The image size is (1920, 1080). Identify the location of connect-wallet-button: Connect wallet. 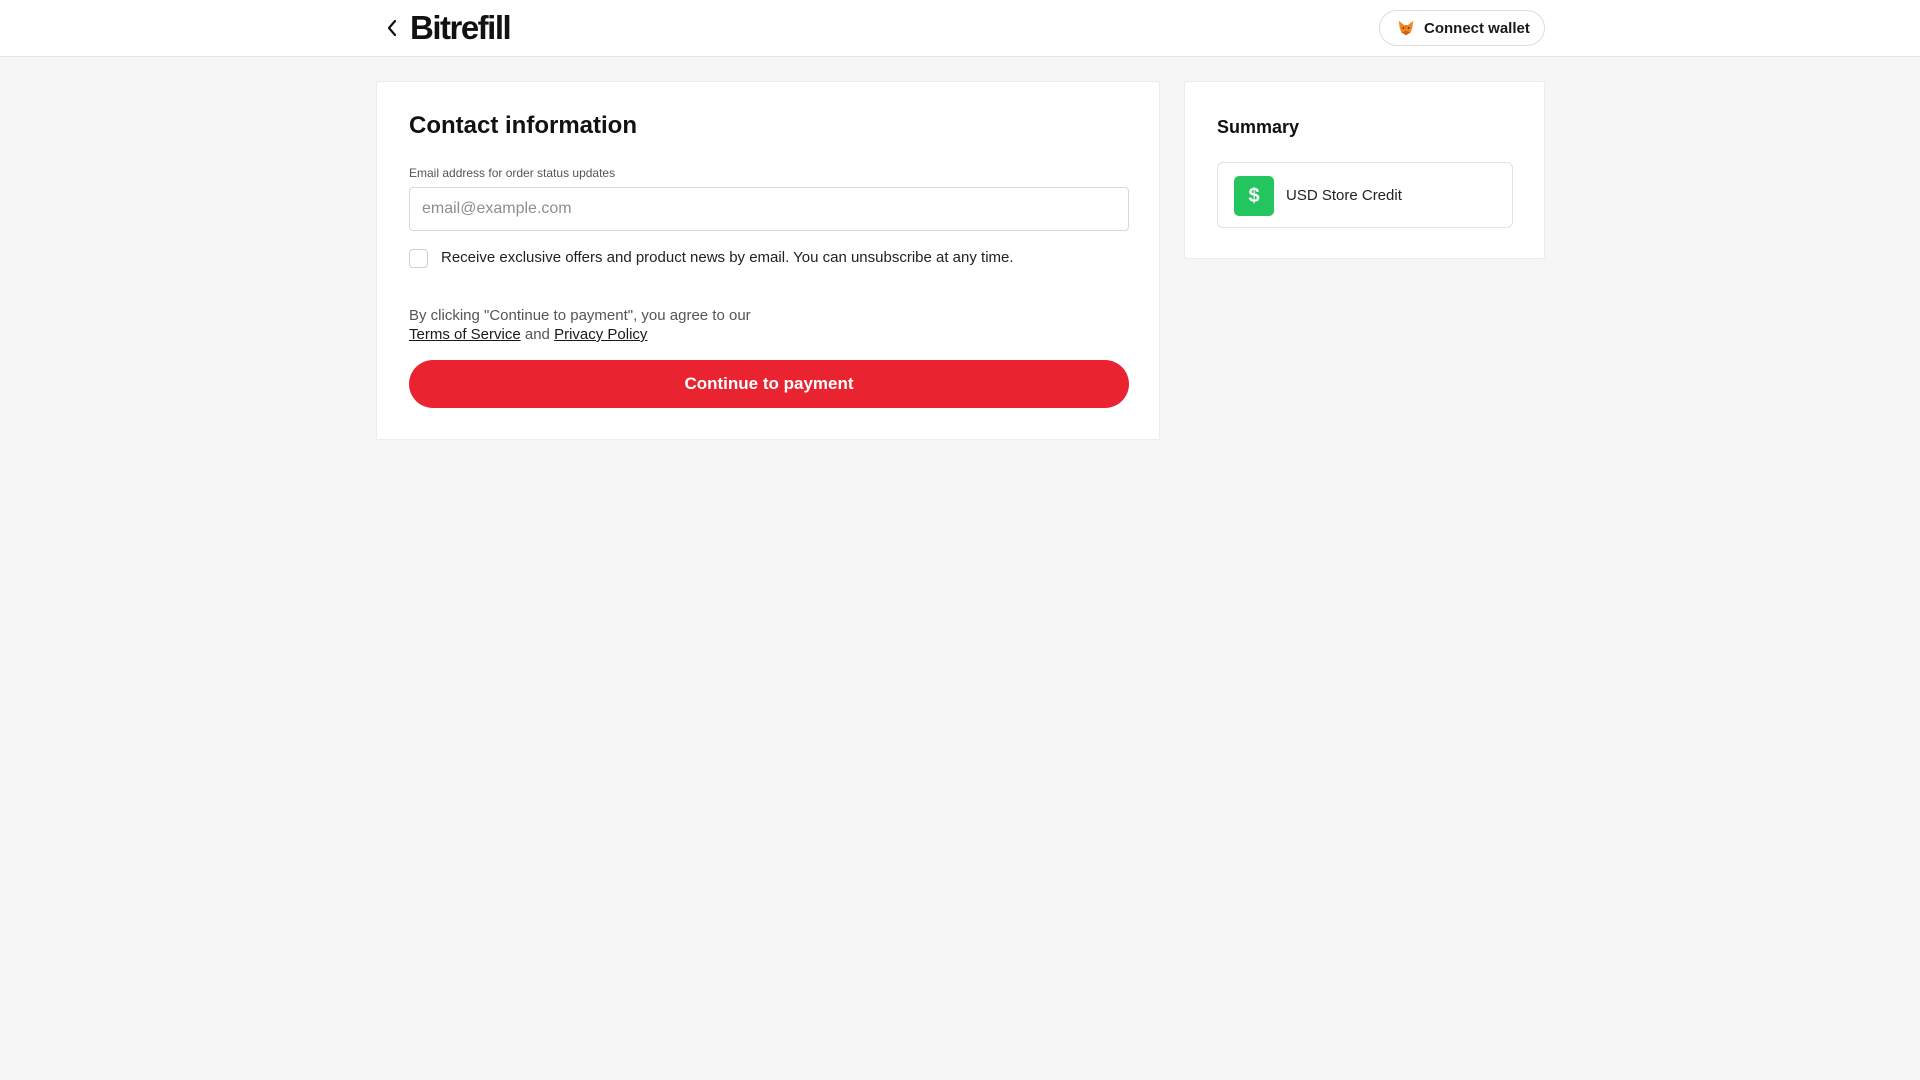
(1462, 28).